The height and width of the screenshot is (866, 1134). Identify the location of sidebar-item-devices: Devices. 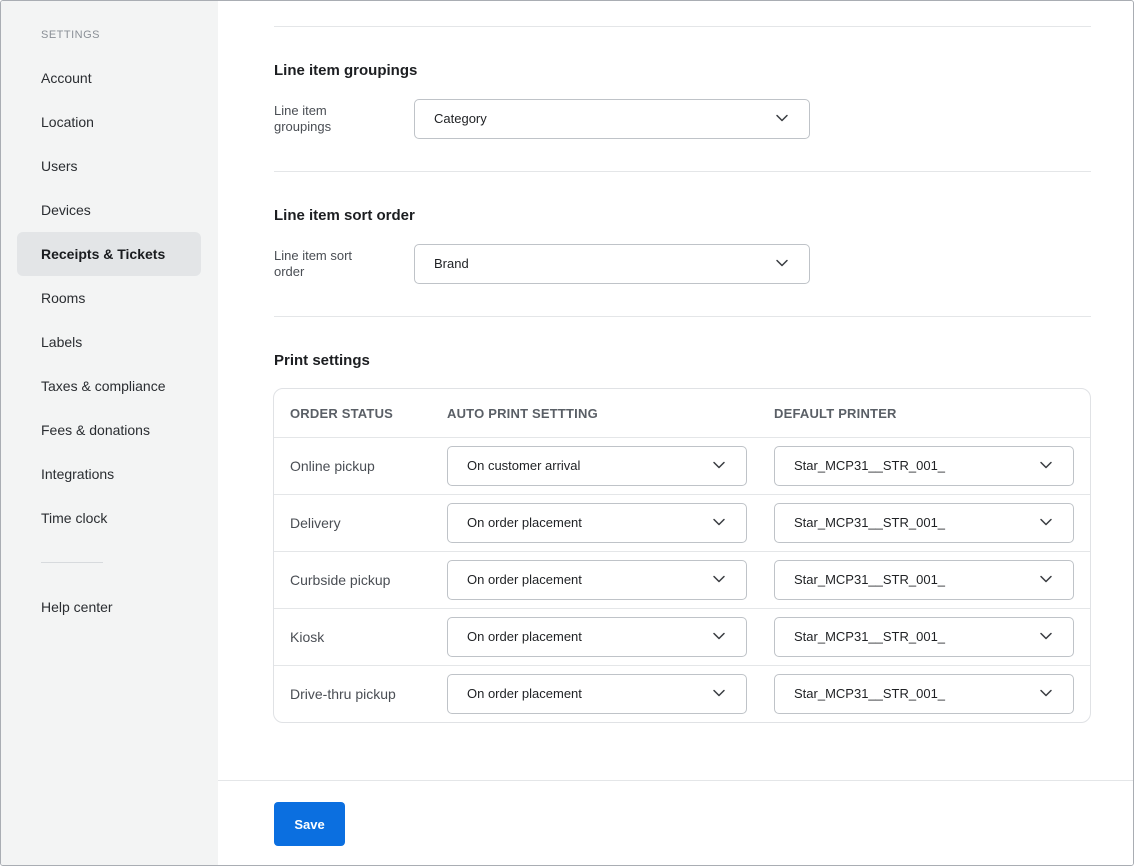
(109, 210).